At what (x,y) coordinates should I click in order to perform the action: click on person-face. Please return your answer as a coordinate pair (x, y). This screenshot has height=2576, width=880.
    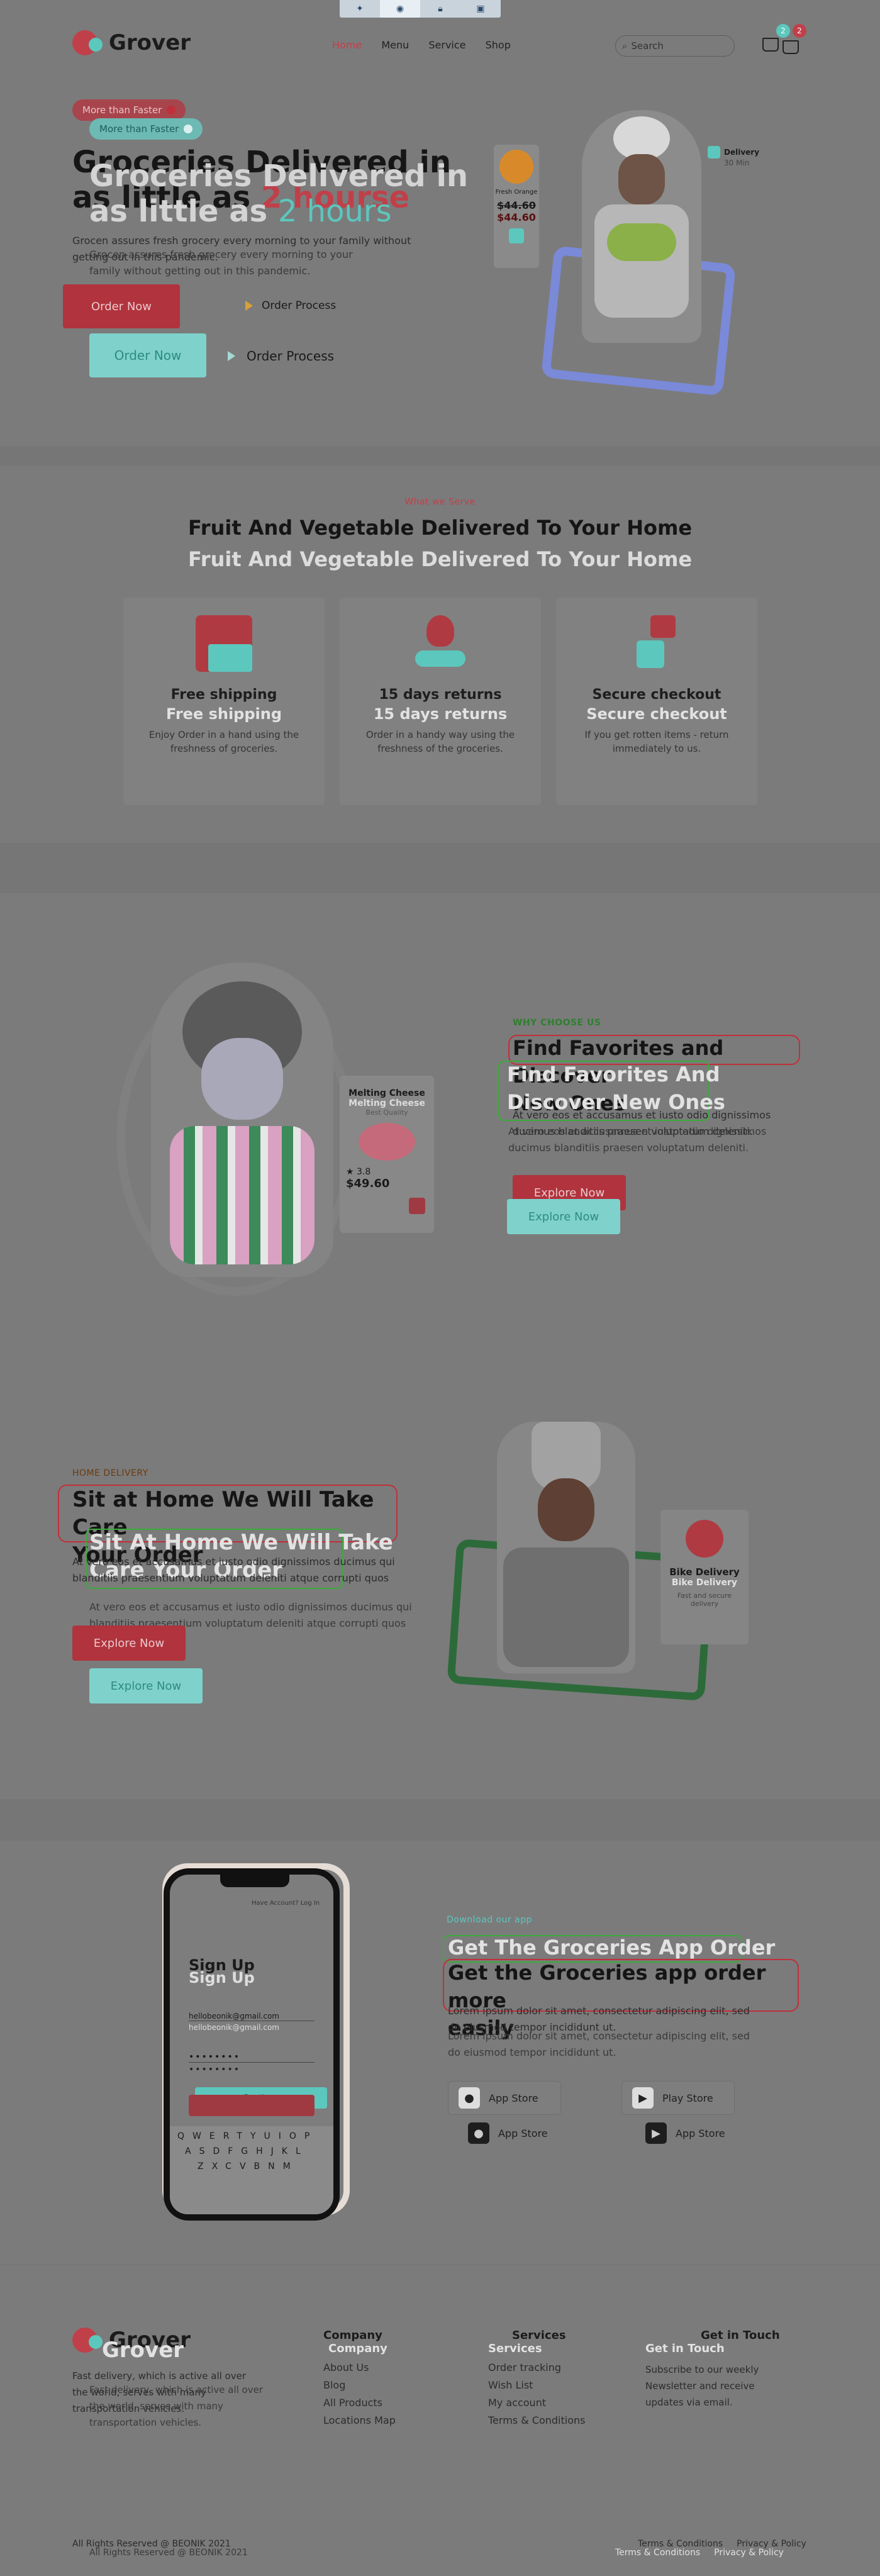
    Looking at the image, I should click on (242, 1079).